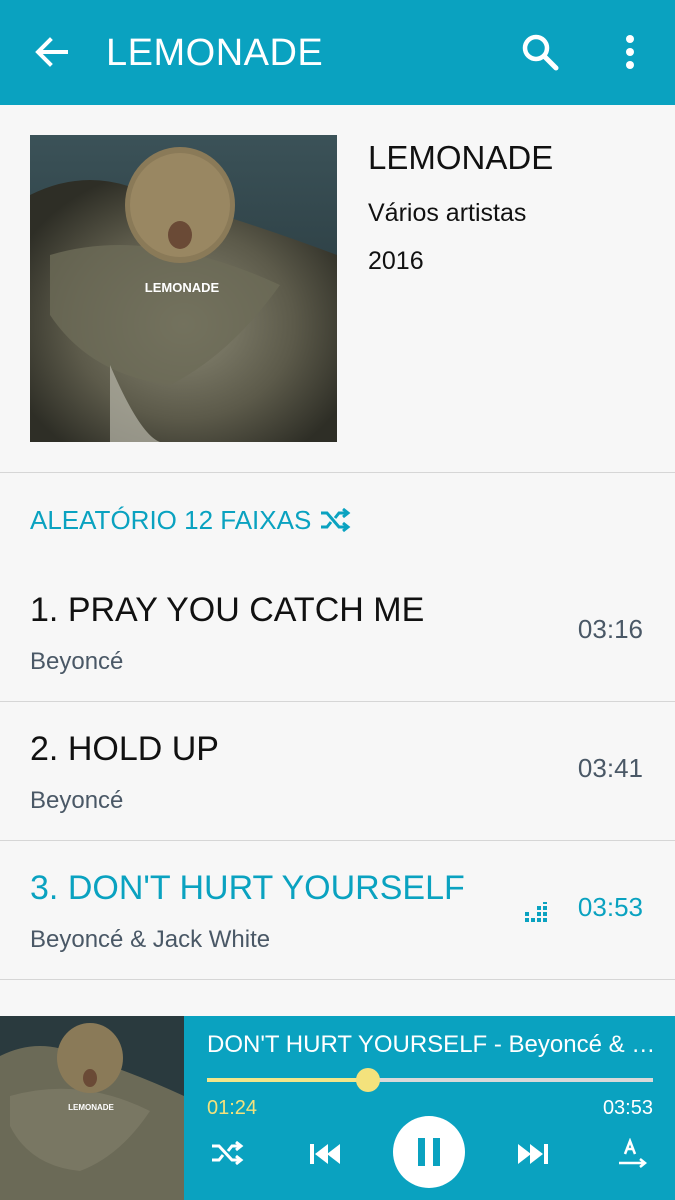  I want to click on track-number: 3., so click(44, 888).